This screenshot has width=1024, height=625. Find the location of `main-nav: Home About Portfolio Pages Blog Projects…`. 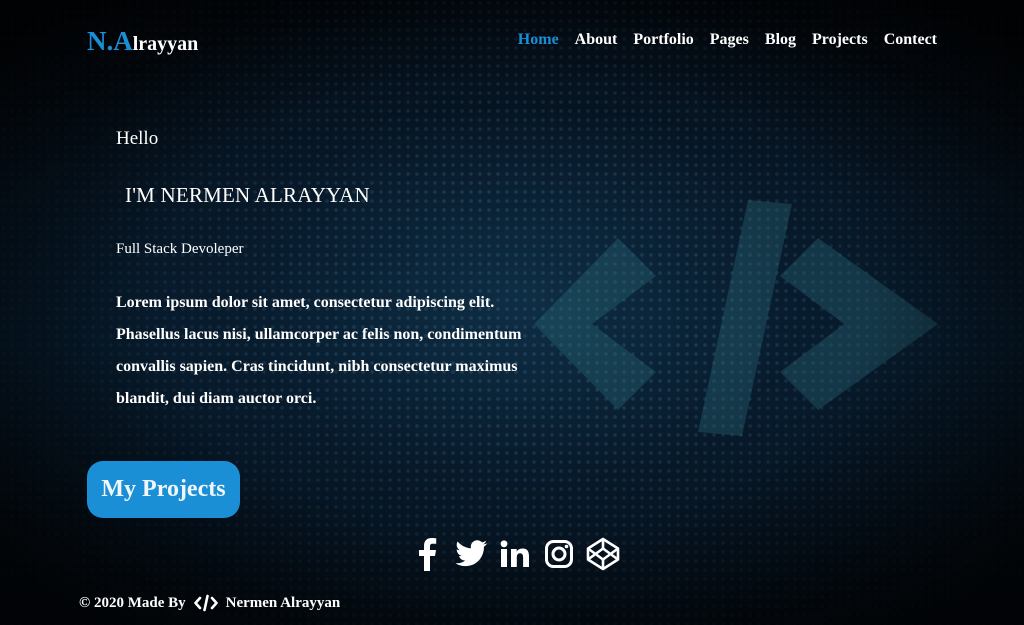

main-nav: Home About Portfolio Pages Blog Projects… is located at coordinates (727, 40).